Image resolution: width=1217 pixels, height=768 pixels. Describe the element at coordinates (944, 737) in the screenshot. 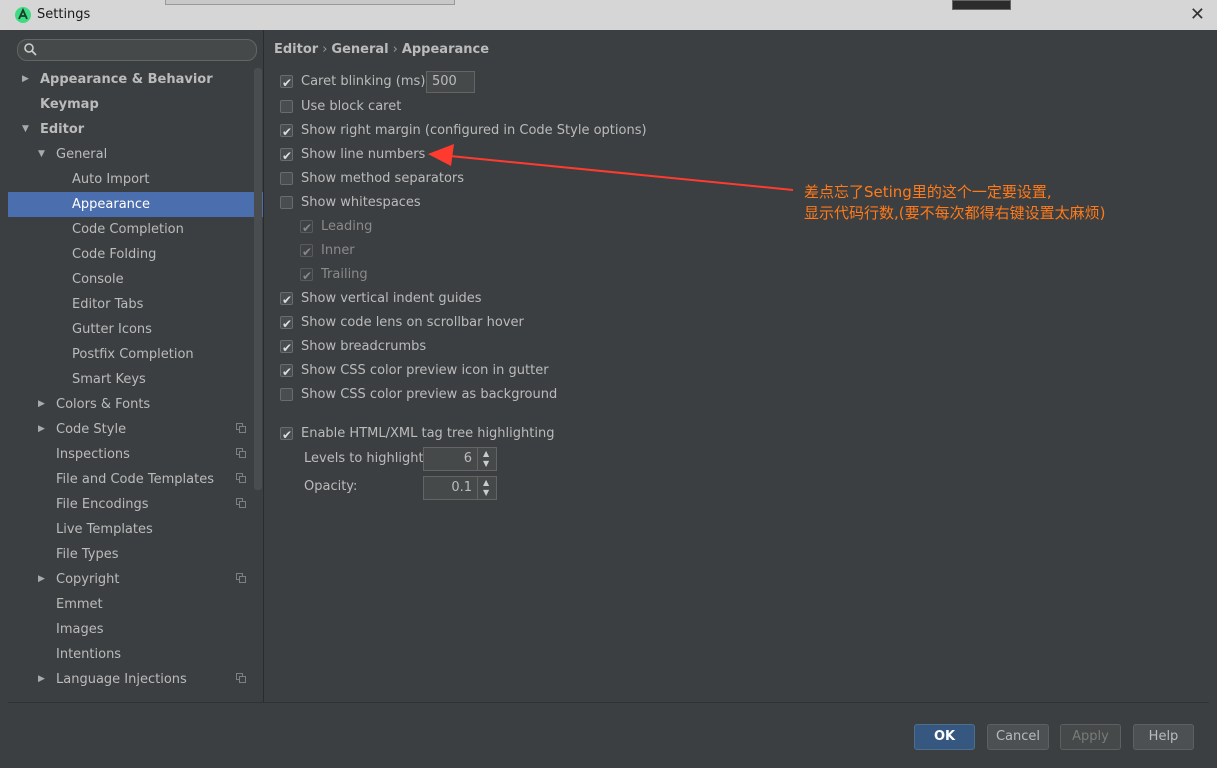

I see `ok-button: OK` at that location.